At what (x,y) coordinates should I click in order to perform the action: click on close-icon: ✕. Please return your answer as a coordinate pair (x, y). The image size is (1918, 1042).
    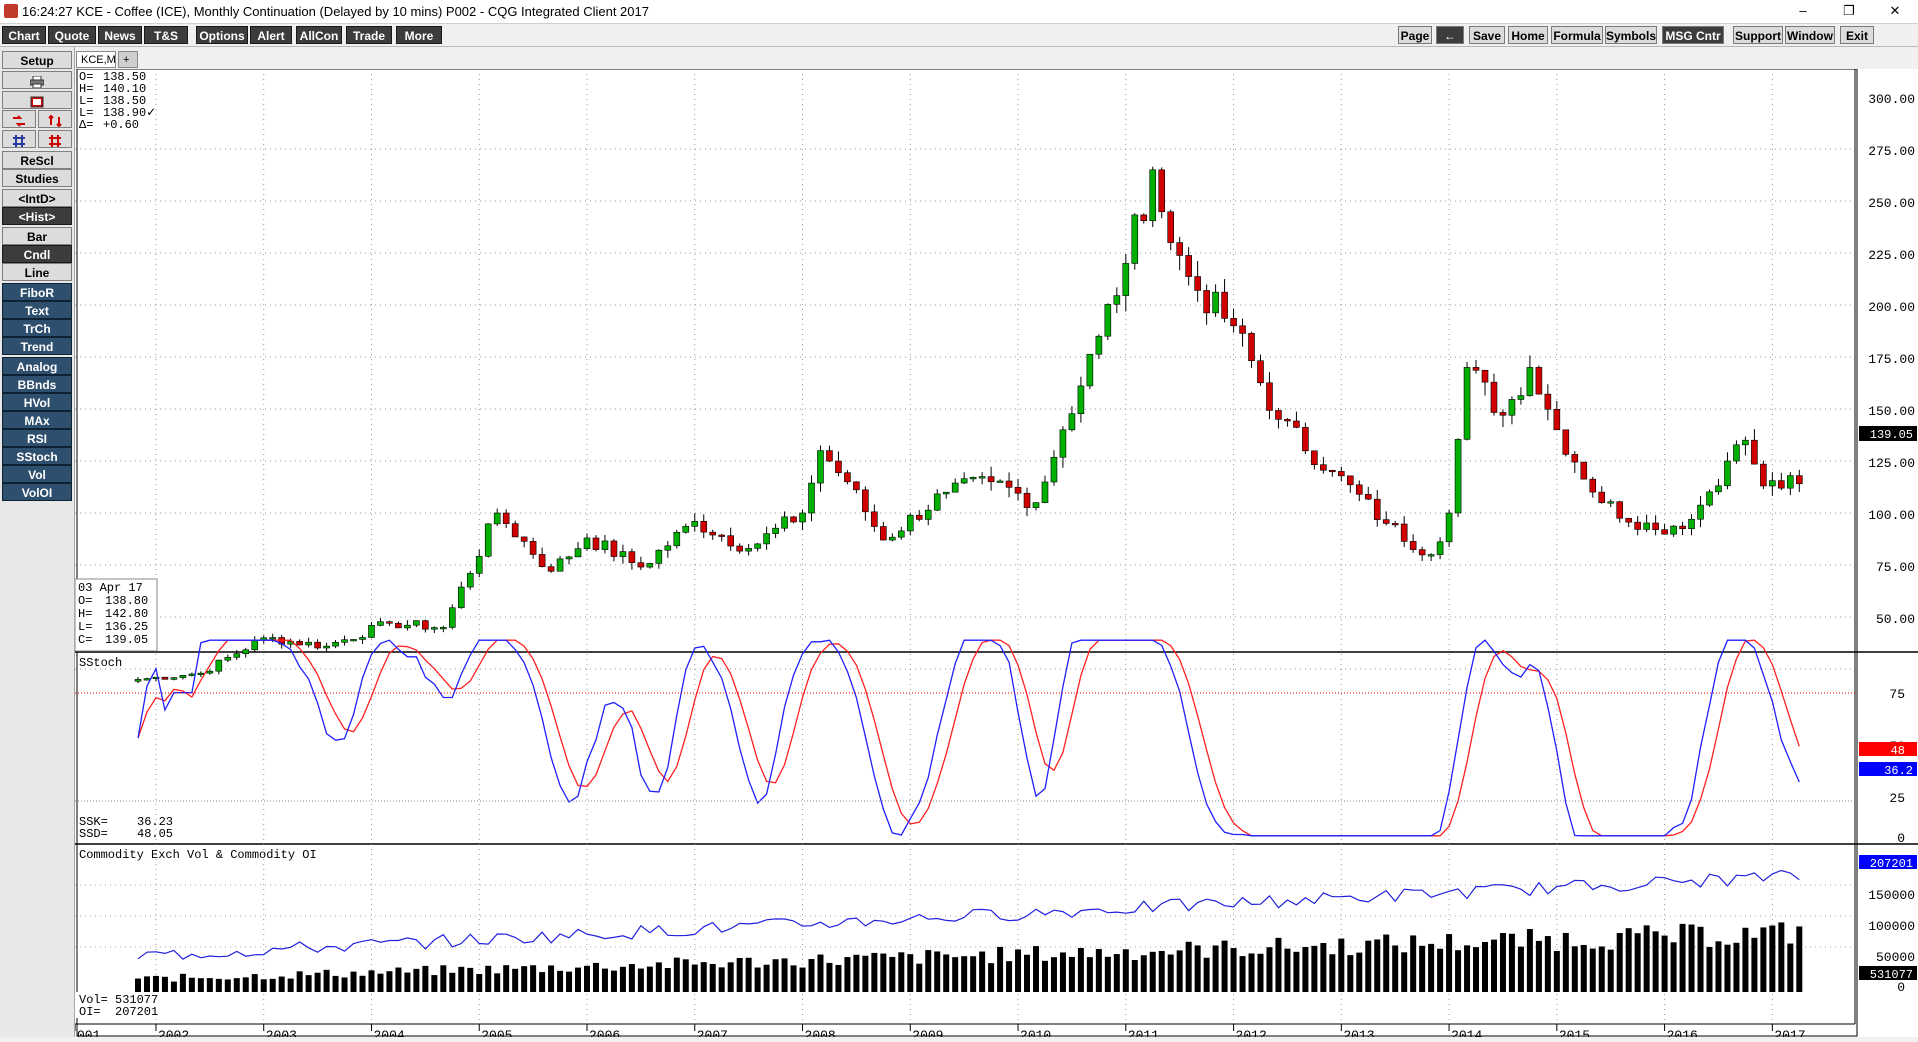
    Looking at the image, I should click on (1895, 11).